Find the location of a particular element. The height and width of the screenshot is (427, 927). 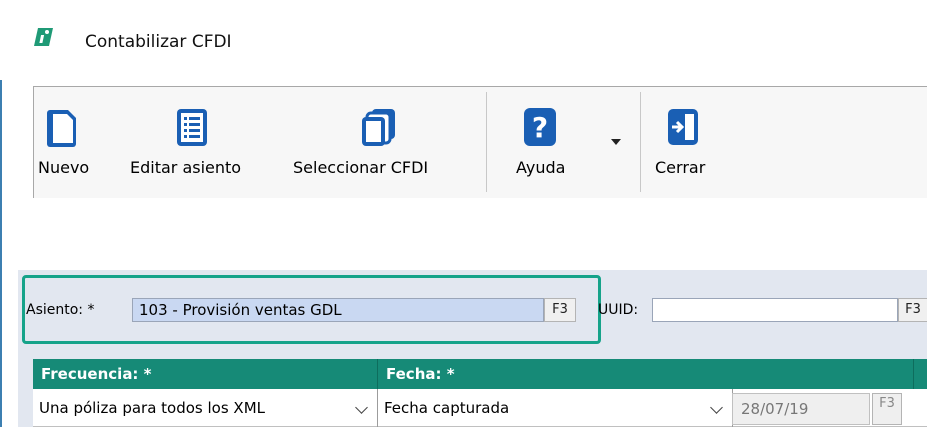

grid-header: Frecuencia: * Fecha: * is located at coordinates (480, 374).